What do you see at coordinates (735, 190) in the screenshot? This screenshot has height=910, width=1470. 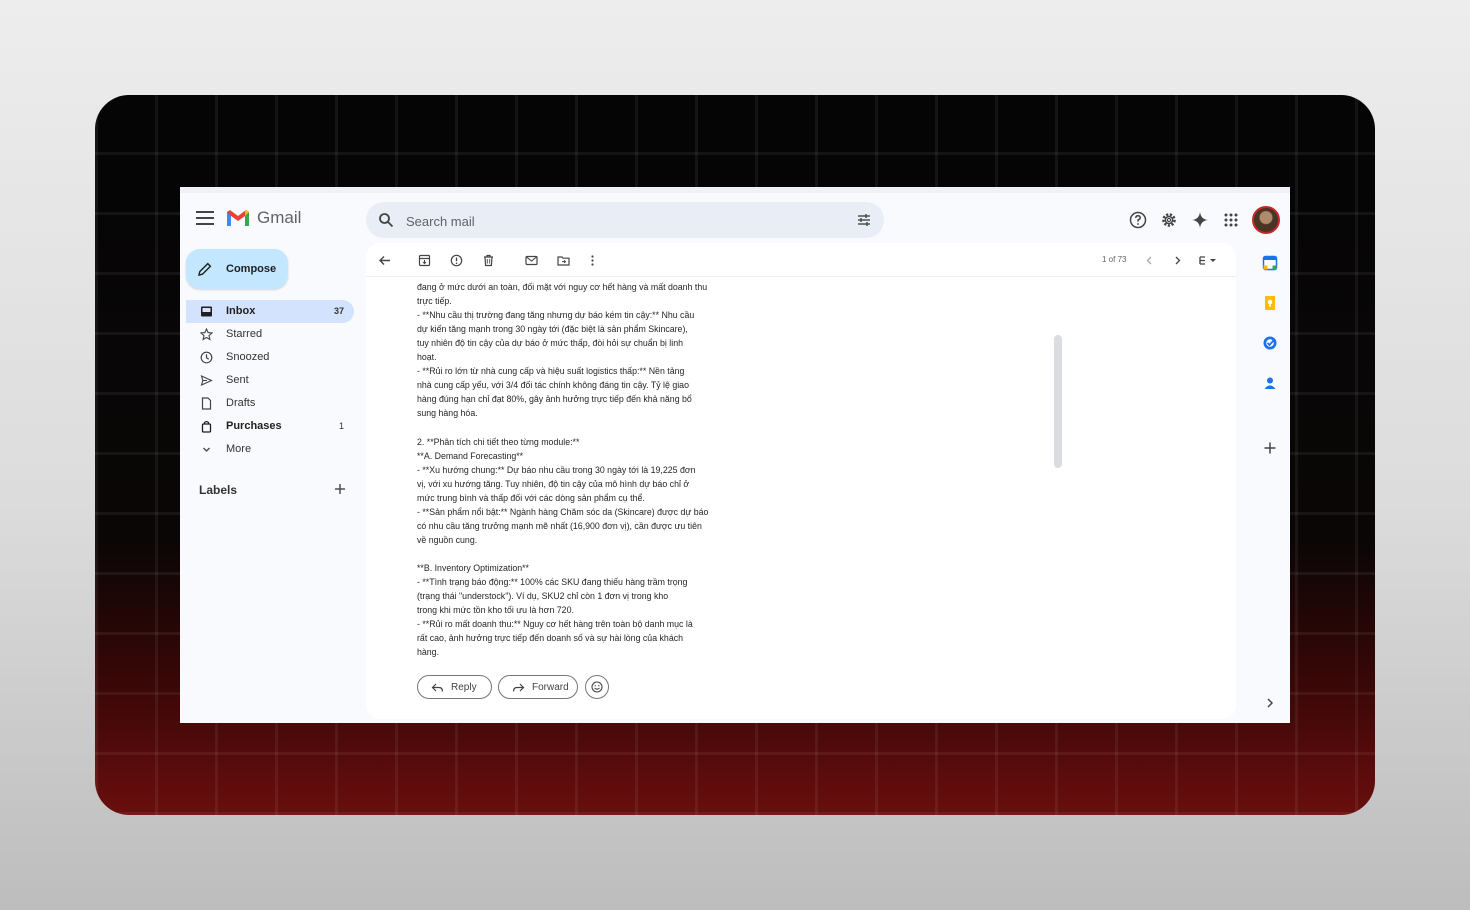 I see `browser-strip` at bounding box center [735, 190].